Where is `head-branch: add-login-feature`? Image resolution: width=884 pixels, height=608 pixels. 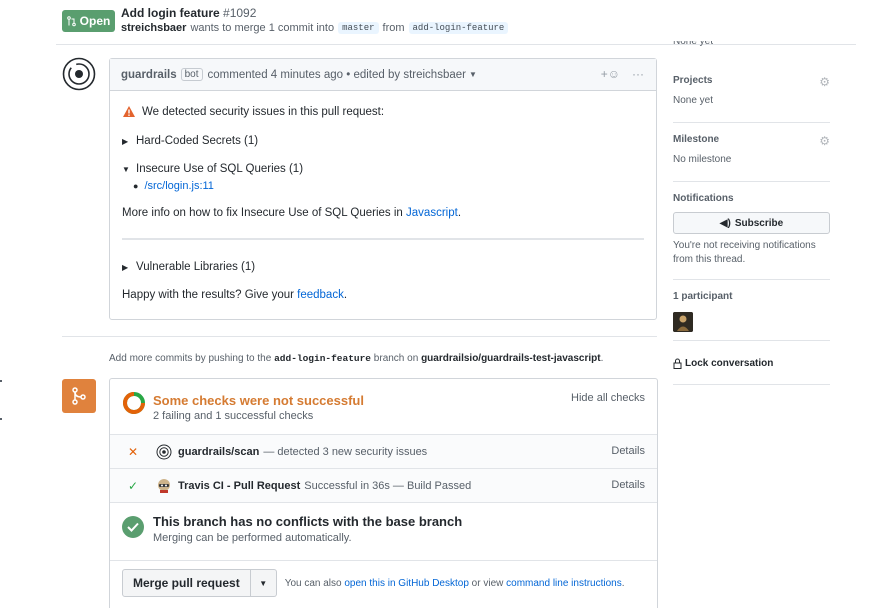 head-branch: add-login-feature is located at coordinates (458, 28).